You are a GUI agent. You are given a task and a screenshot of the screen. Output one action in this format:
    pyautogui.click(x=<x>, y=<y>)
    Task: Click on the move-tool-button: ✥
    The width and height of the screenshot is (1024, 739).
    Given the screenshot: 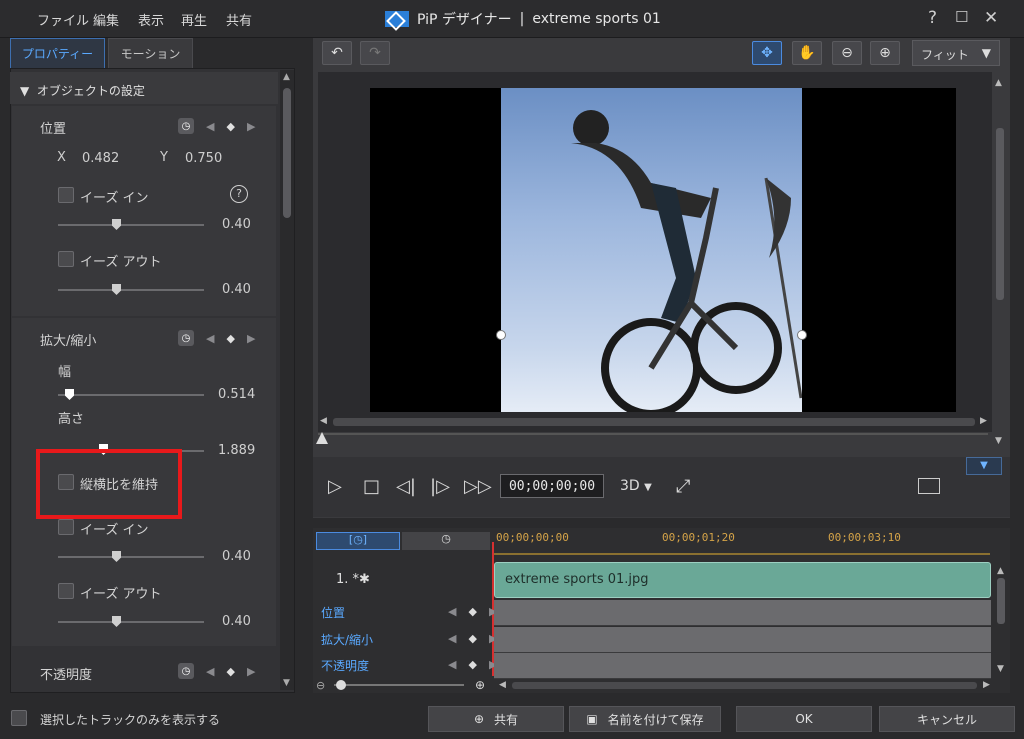 What is the action you would take?
    pyautogui.click(x=767, y=53)
    